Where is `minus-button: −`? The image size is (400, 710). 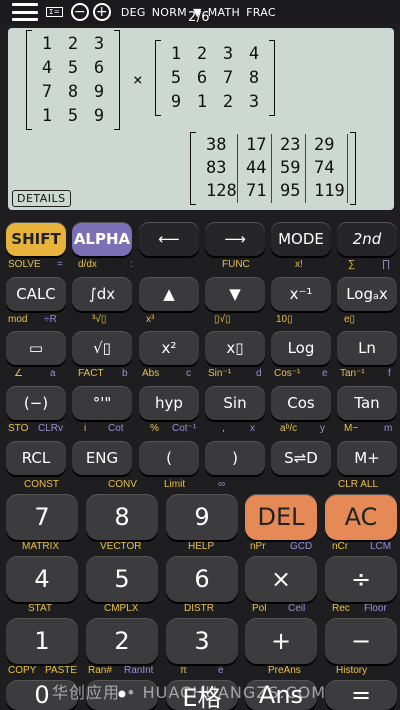 minus-button: − is located at coordinates (361, 641).